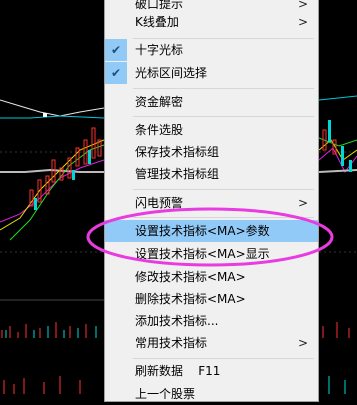  Describe the element at coordinates (211, 50) in the screenshot. I see `menu-item-crosshair-cursor: ✔ 十字光标` at that location.